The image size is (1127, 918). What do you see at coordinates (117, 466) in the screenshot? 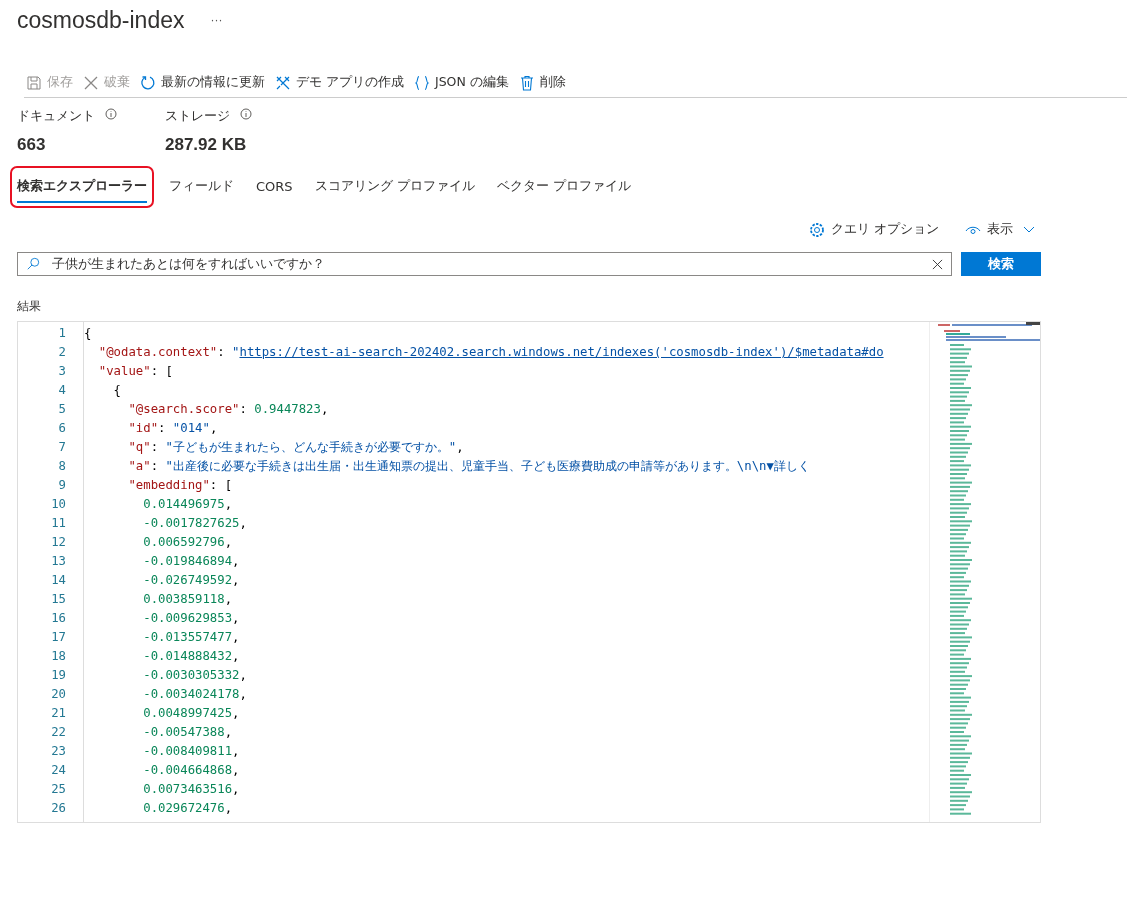
I see `json-key: "a"` at bounding box center [117, 466].